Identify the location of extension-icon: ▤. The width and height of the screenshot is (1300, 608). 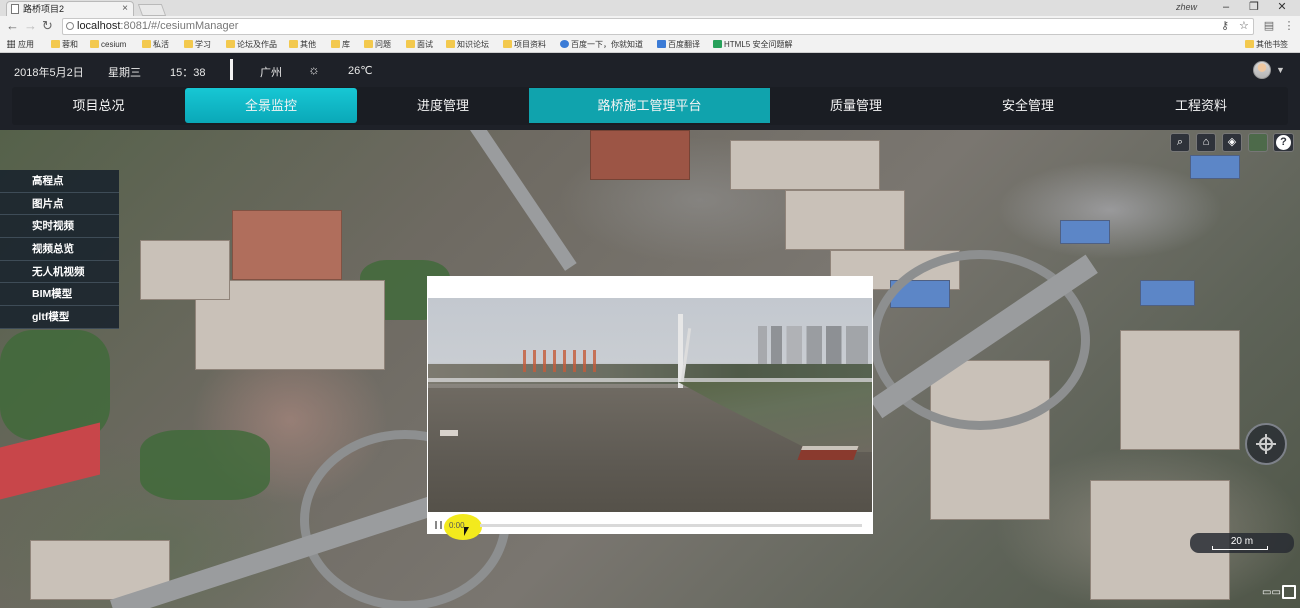
(1269, 26).